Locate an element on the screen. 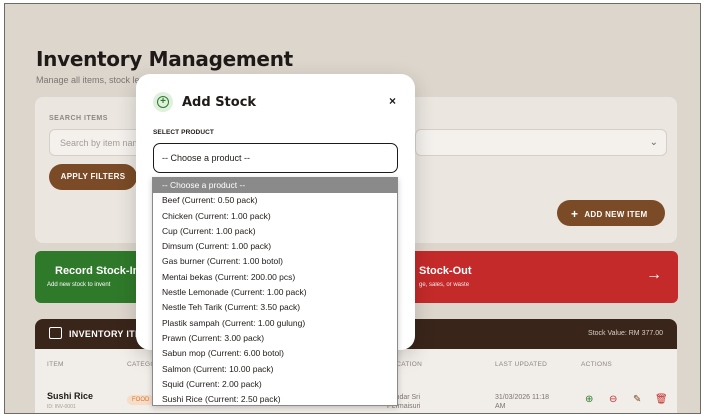 The height and width of the screenshot is (417, 705). dropdown-option: Squid (Current: 2.00 pack) is located at coordinates (275, 384).